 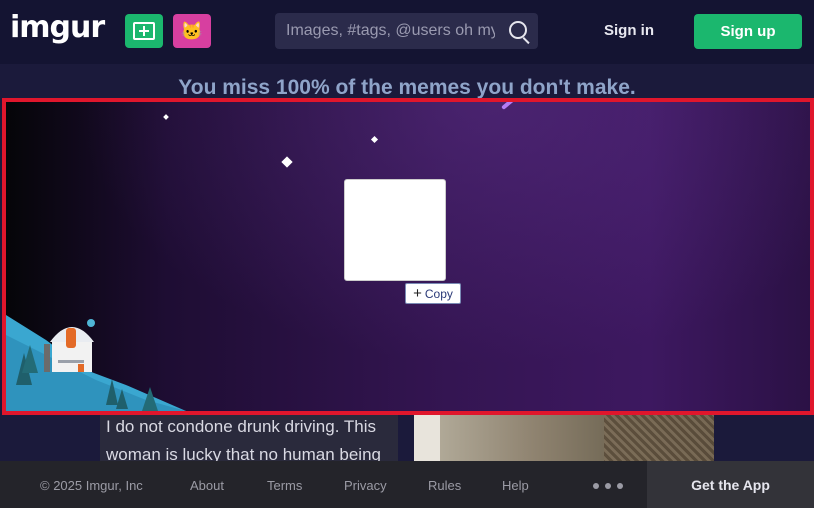 I want to click on plus-square-icon, so click(x=144, y=31).